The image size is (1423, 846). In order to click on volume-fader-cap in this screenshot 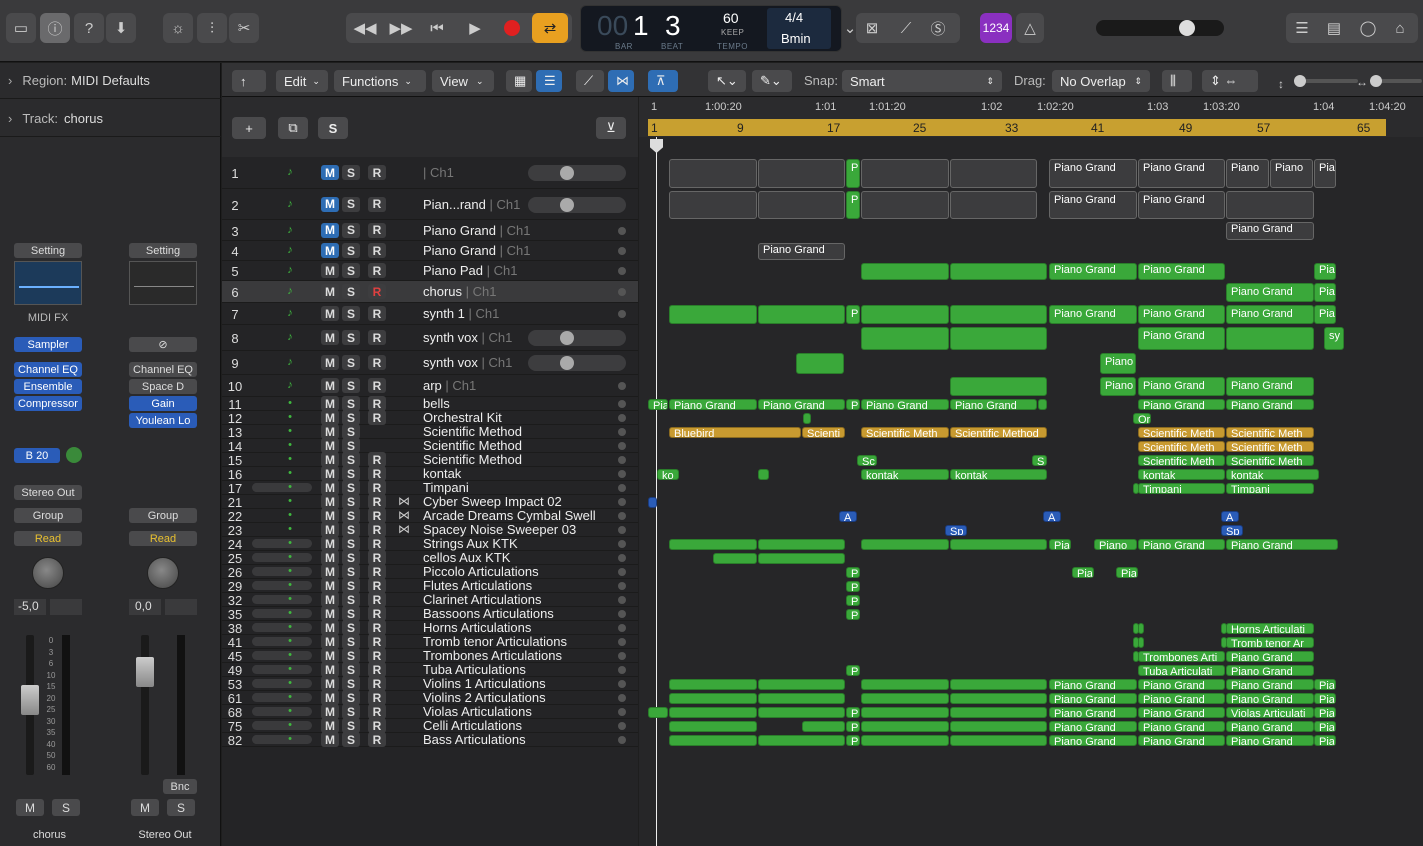, I will do `click(145, 672)`.